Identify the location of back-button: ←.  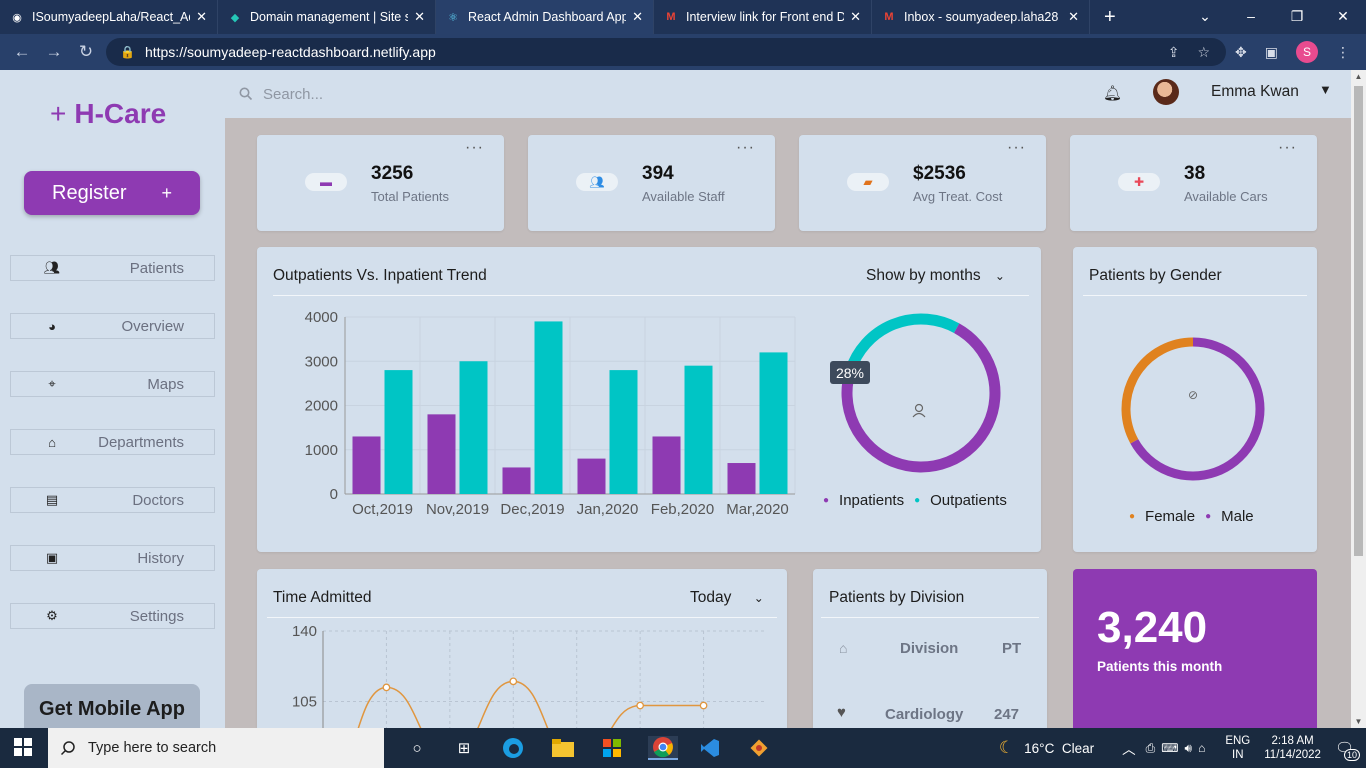
(22, 52).